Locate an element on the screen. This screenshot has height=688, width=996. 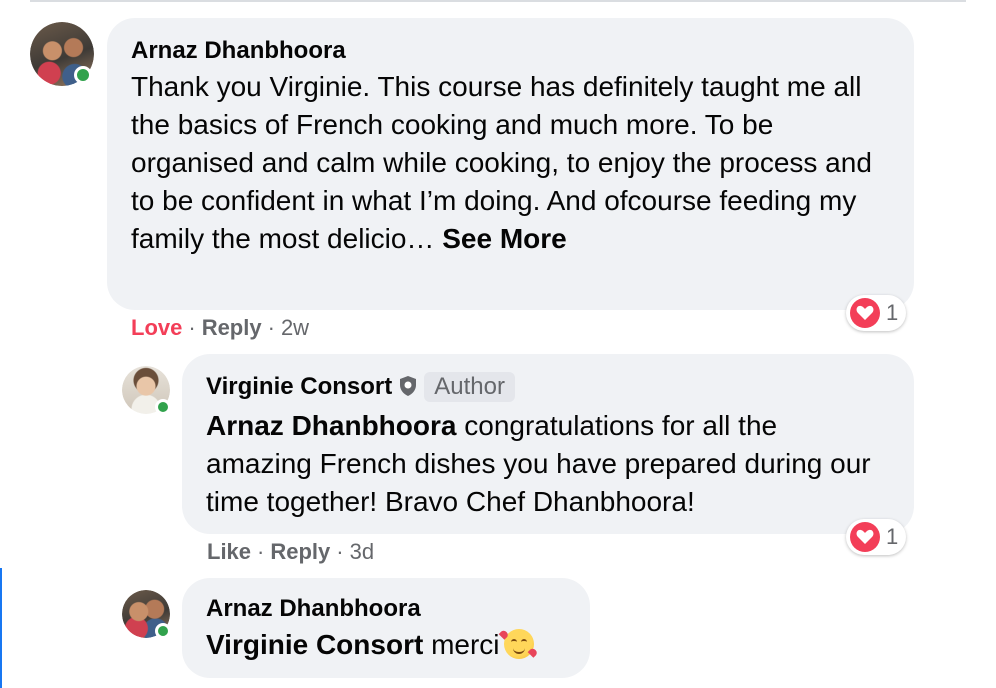
mention-link: Virginie Consort is located at coordinates (314, 644).